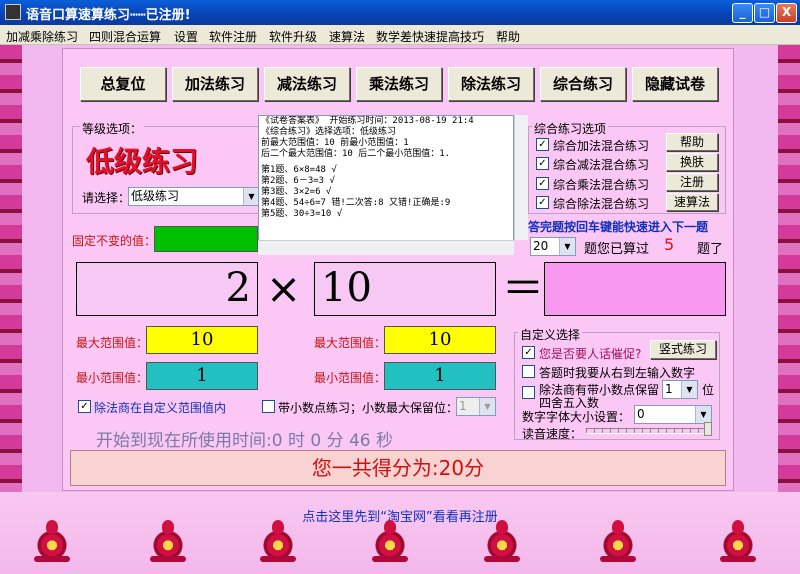  What do you see at coordinates (215, 84) in the screenshot?
I see `addition-button: 加法练习` at bounding box center [215, 84].